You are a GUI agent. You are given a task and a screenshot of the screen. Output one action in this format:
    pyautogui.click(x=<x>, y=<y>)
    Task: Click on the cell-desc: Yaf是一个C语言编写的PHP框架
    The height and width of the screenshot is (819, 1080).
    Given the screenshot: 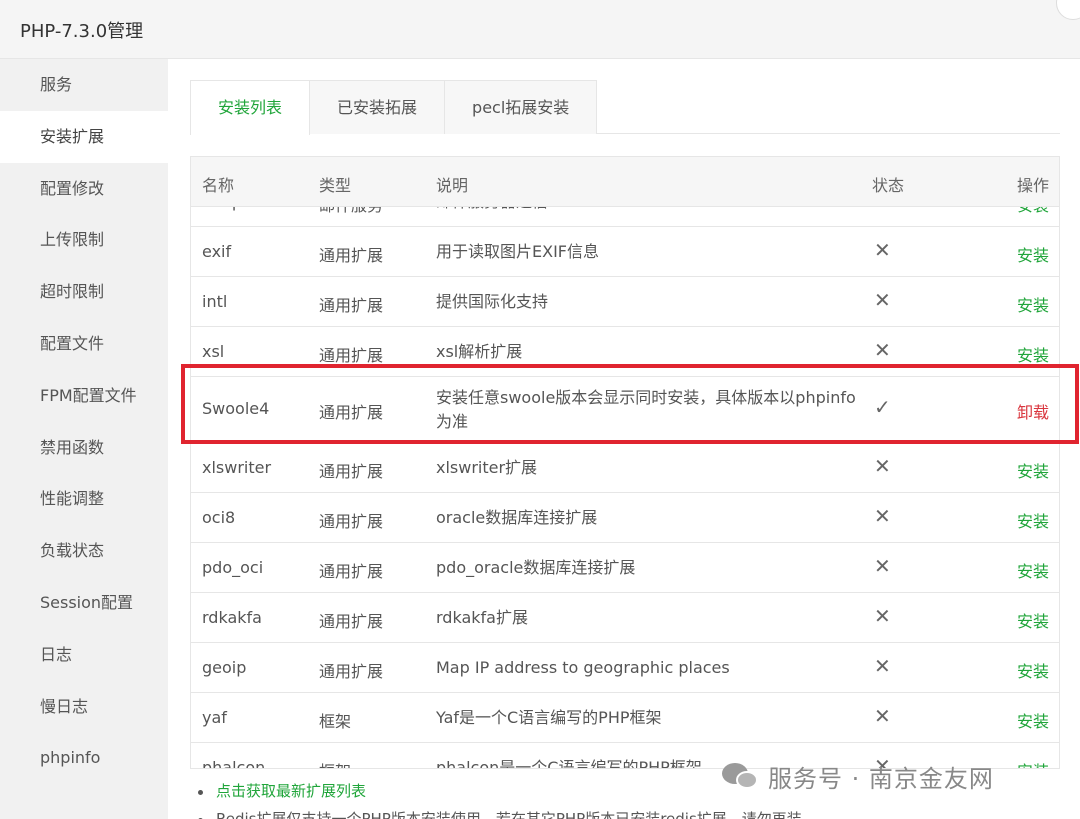 What is the action you would take?
    pyautogui.click(x=549, y=717)
    